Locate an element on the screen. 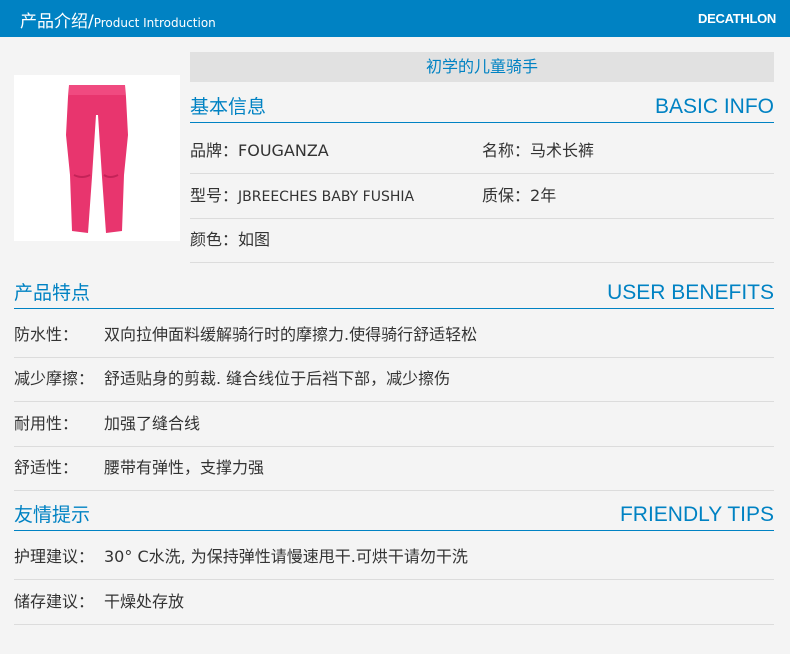 The height and width of the screenshot is (654, 790). brand-field: 品牌：FOUGANZA is located at coordinates (259, 151).